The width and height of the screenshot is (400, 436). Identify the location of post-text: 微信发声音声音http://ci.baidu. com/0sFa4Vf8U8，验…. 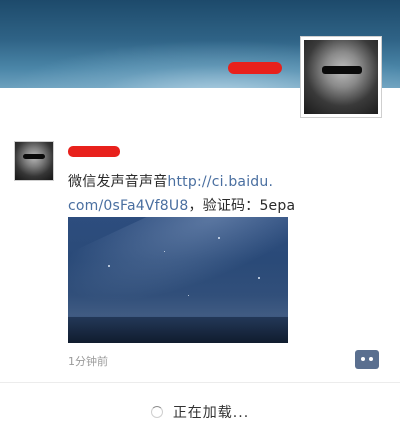
(218, 194).